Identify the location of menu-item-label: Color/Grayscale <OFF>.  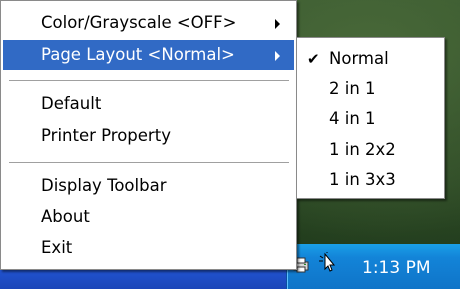
(139, 22).